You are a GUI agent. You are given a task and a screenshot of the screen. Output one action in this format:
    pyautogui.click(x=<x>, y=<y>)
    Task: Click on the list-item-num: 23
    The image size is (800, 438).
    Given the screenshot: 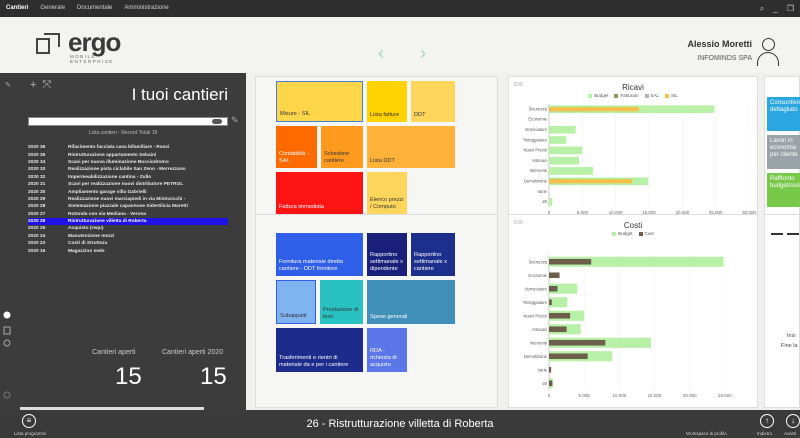 What is the action you would take?
    pyautogui.click(x=43, y=244)
    